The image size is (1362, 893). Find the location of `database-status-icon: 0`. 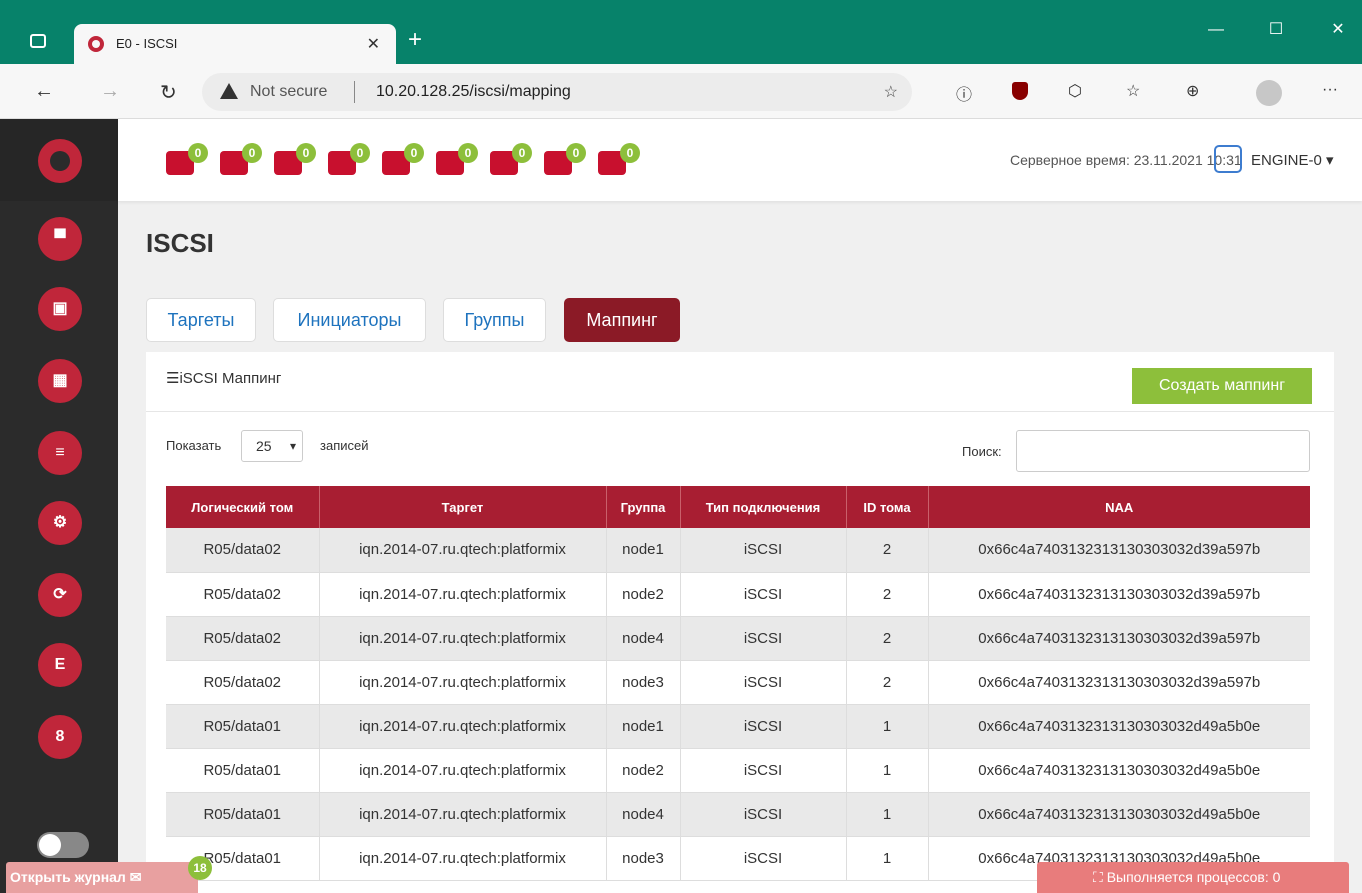

database-status-icon: 0 is located at coordinates (187, 159).